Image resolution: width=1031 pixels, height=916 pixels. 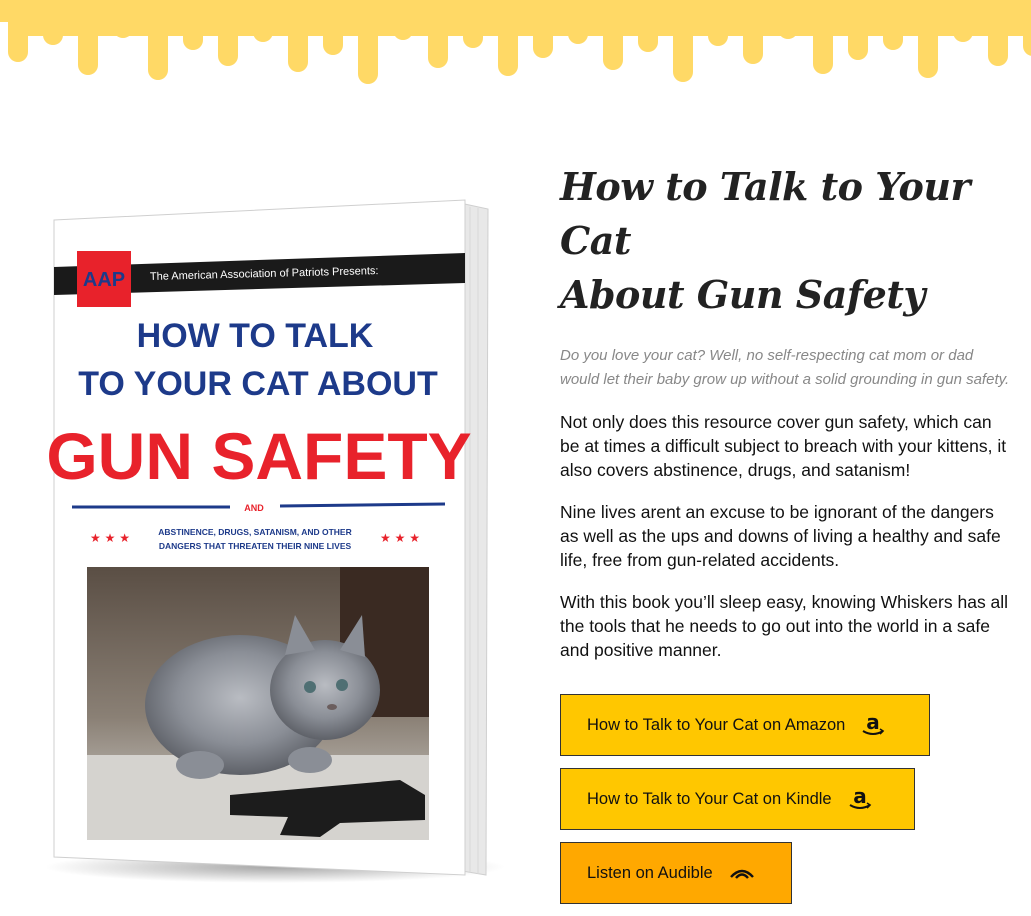 What do you see at coordinates (650, 872) in the screenshot?
I see `audible-button-label: Listen on Audible` at bounding box center [650, 872].